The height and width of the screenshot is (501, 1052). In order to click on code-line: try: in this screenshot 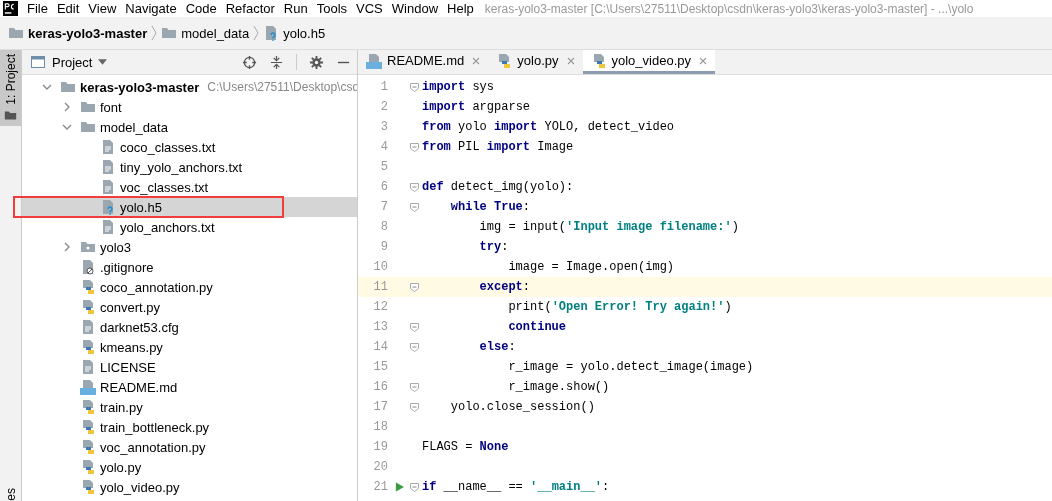, I will do `click(493, 247)`.